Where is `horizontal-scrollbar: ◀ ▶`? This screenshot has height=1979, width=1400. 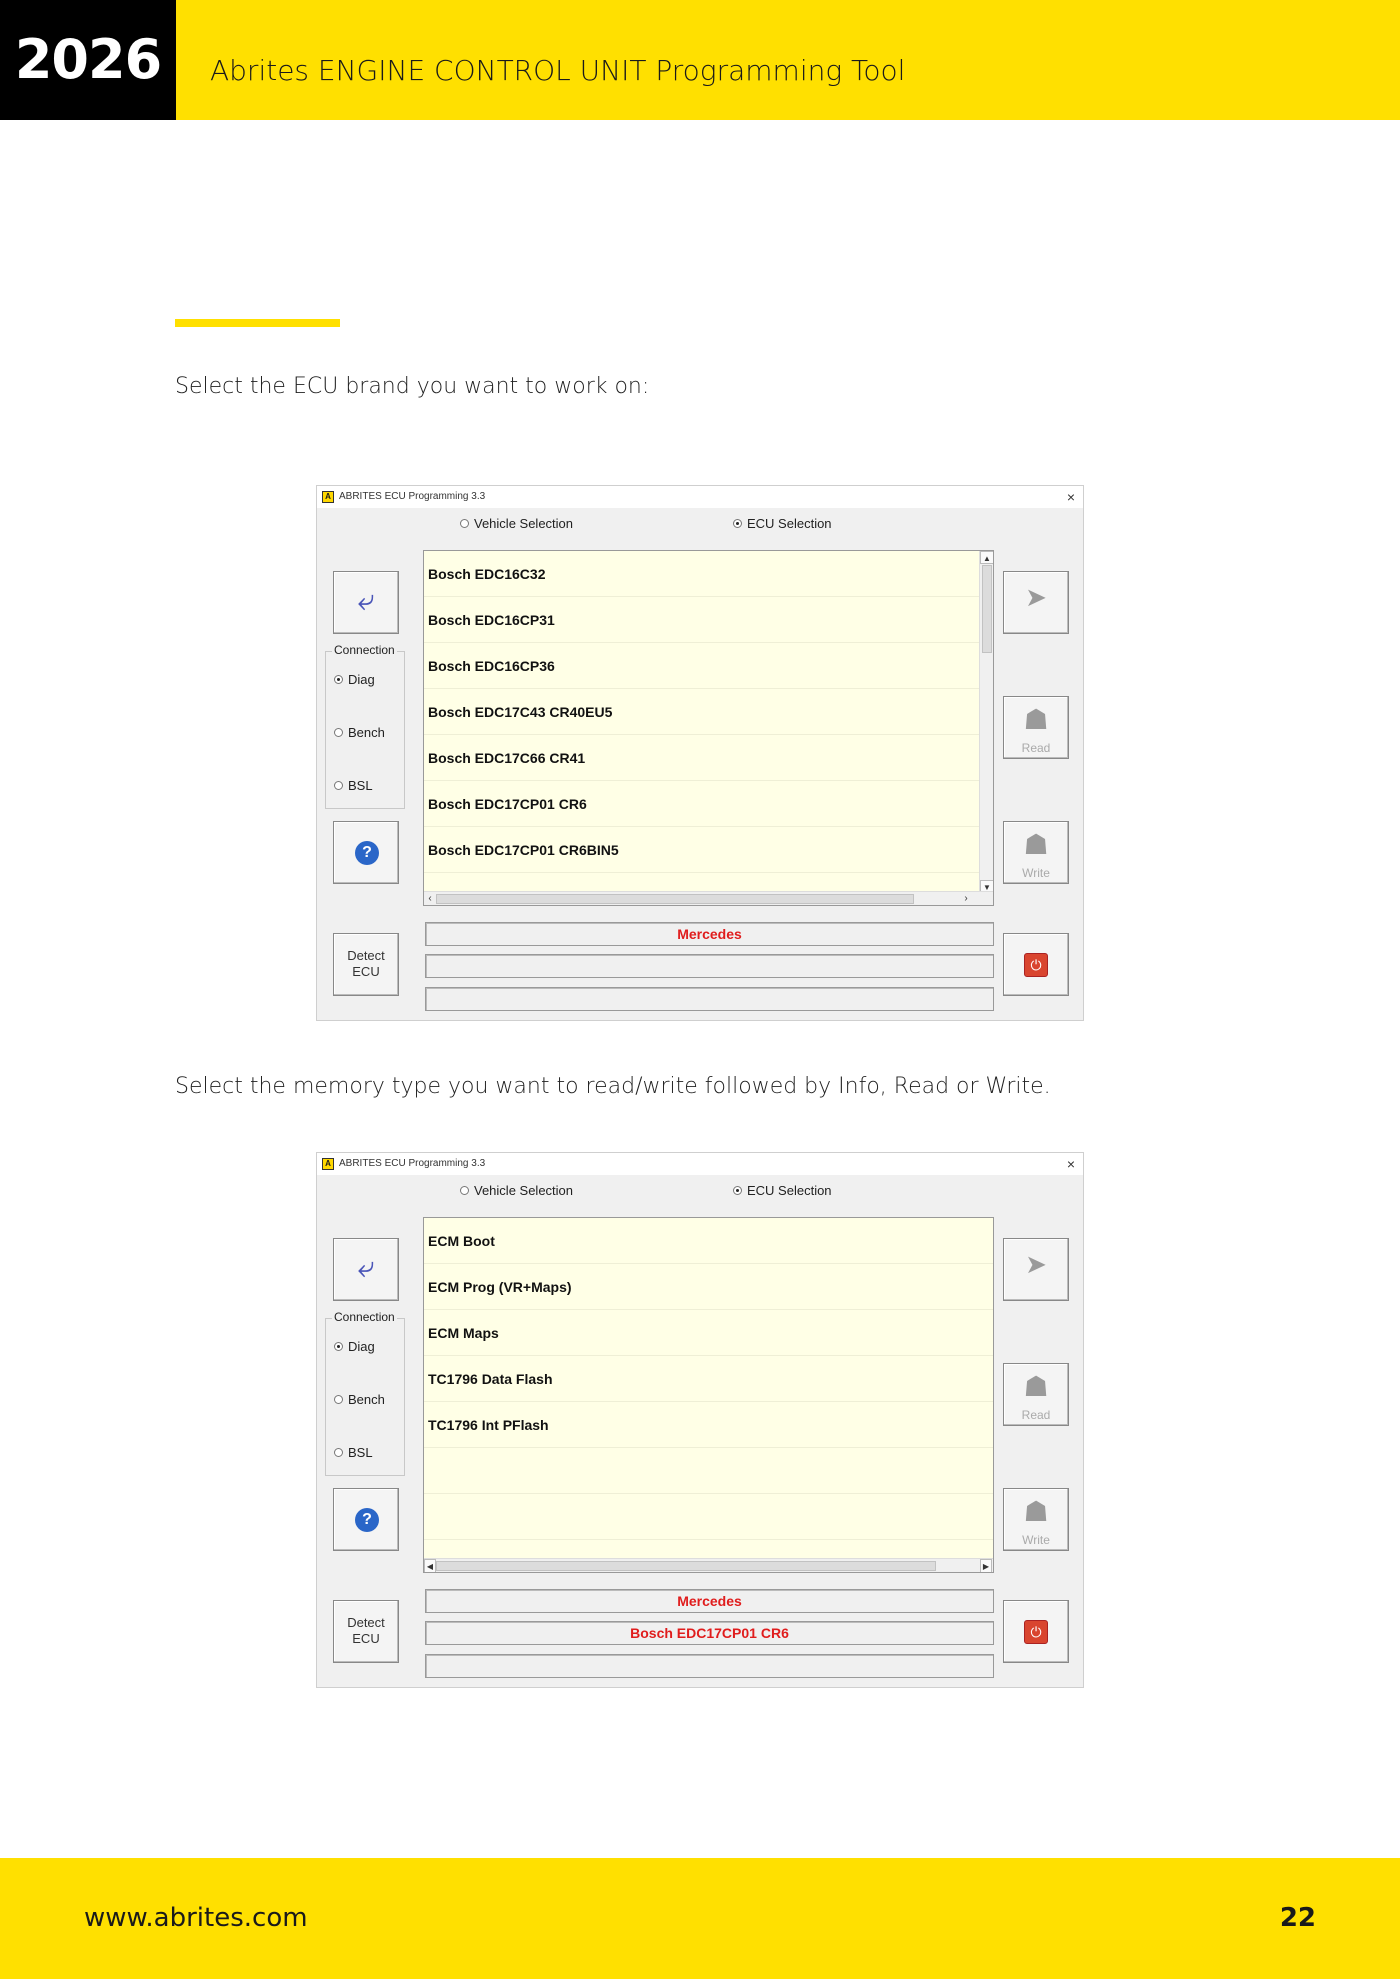
horizontal-scrollbar: ◀ ▶ is located at coordinates (708, 1565).